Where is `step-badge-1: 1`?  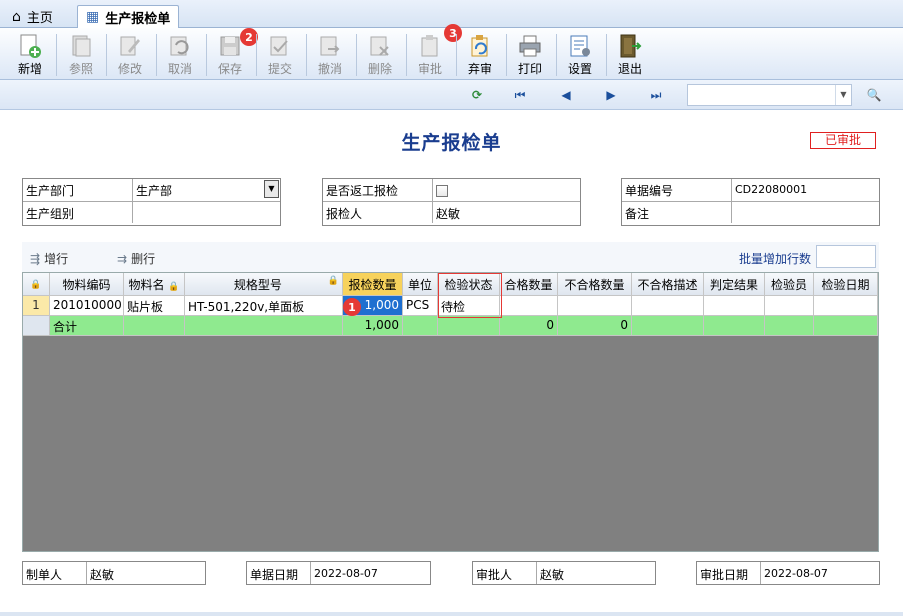 step-badge-1: 1 is located at coordinates (352, 307).